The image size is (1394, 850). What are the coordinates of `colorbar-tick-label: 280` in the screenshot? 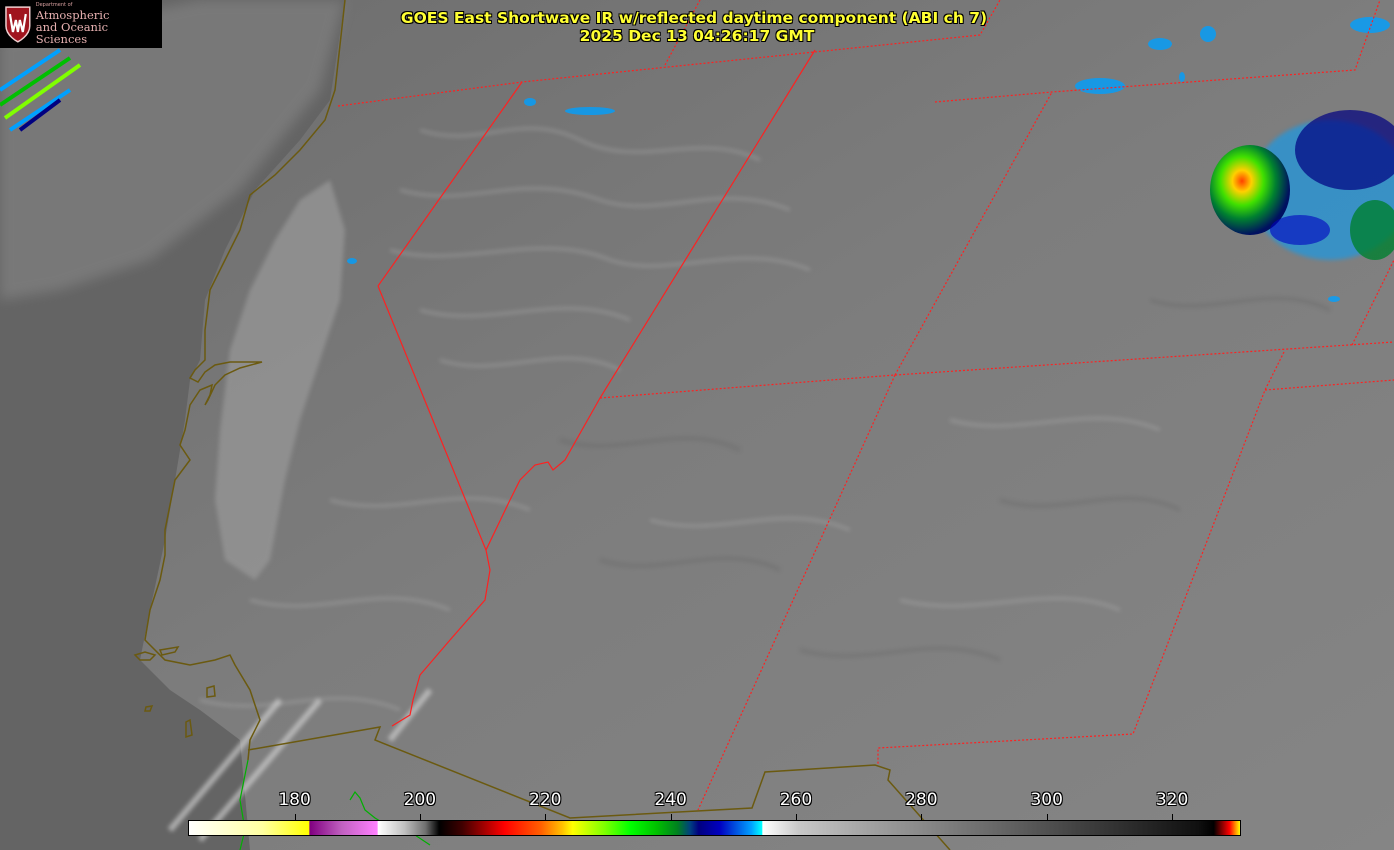 It's located at (921, 800).